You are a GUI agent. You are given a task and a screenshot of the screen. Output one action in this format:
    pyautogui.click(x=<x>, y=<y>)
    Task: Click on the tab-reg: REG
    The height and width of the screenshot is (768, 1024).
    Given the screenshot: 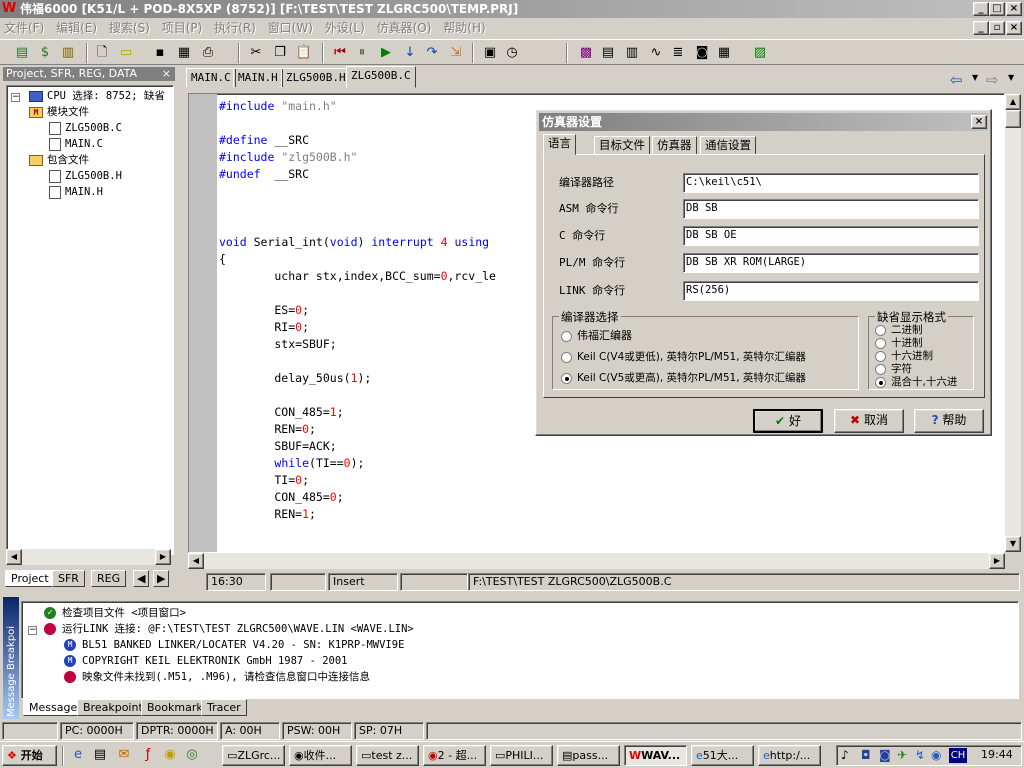 What is the action you would take?
    pyautogui.click(x=109, y=578)
    